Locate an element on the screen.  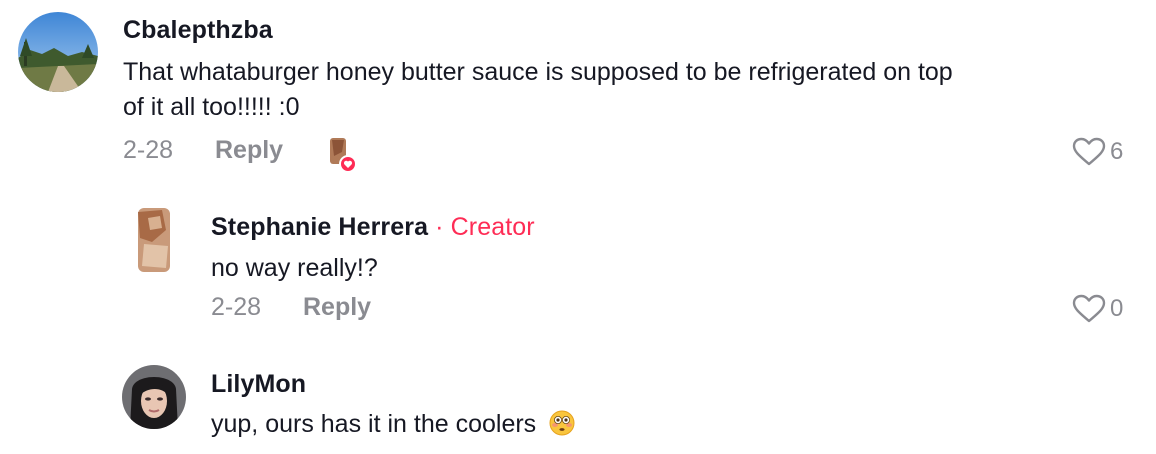
creator-liked-icon is located at coordinates (343, 155).